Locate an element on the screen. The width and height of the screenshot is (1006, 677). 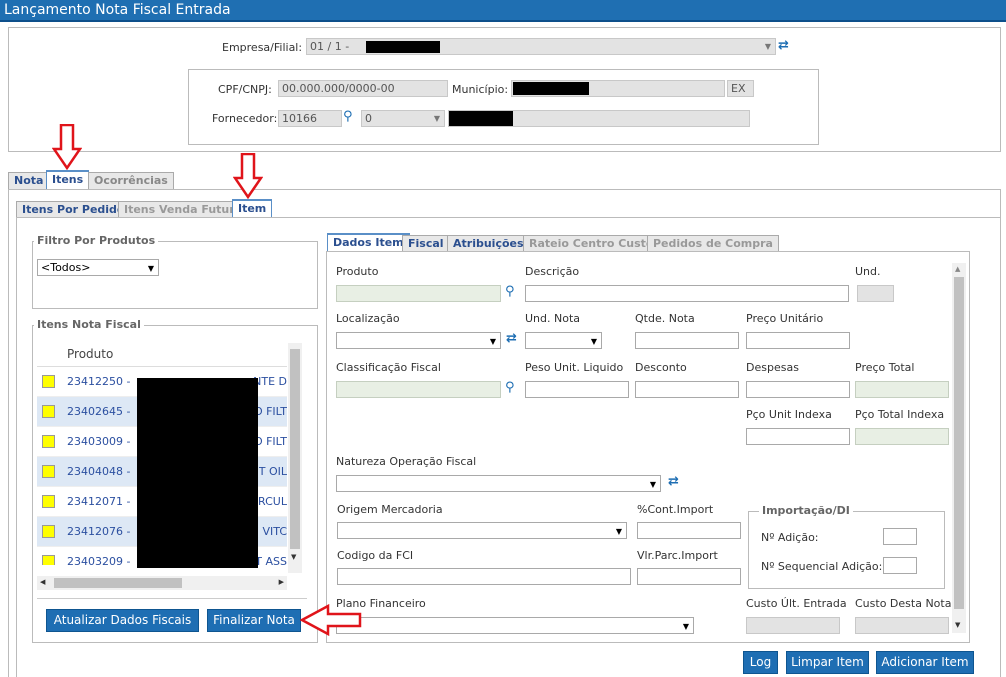
tab-itens: Itens is located at coordinates (68, 179).